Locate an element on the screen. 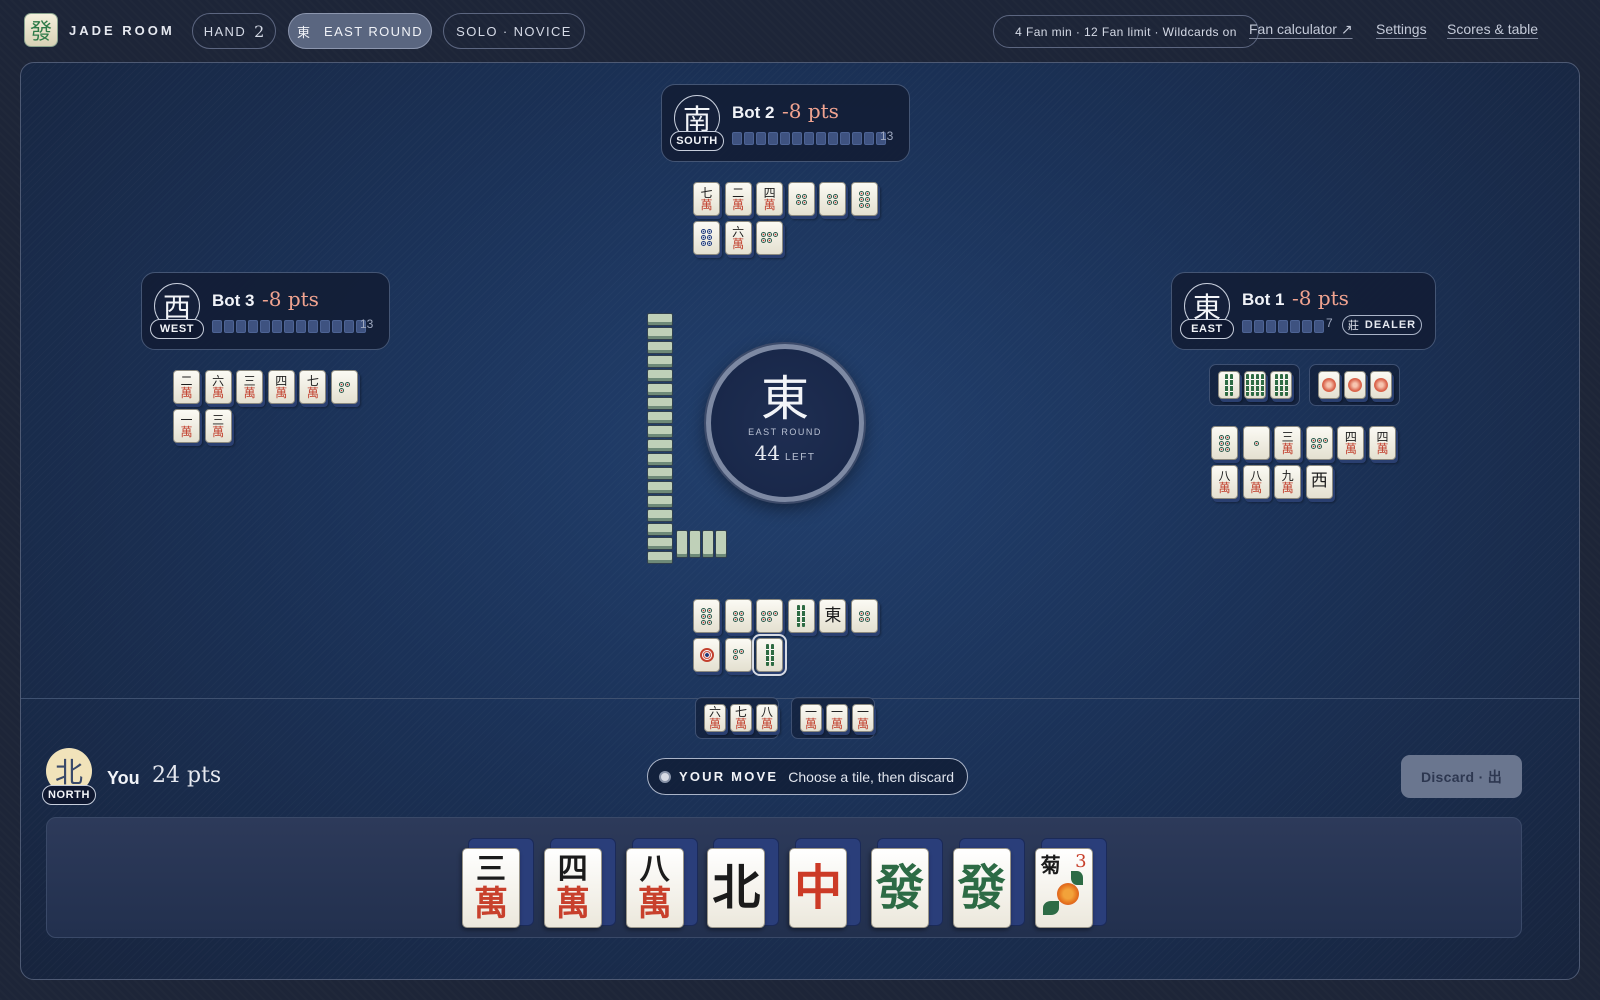  hand-pill: HAND 2 is located at coordinates (234, 31).